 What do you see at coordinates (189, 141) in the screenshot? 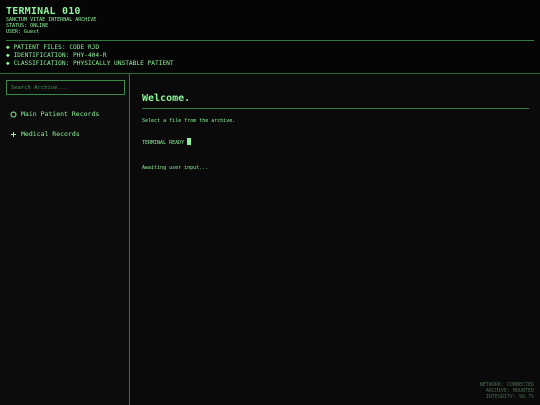
I see `cursor-block` at bounding box center [189, 141].